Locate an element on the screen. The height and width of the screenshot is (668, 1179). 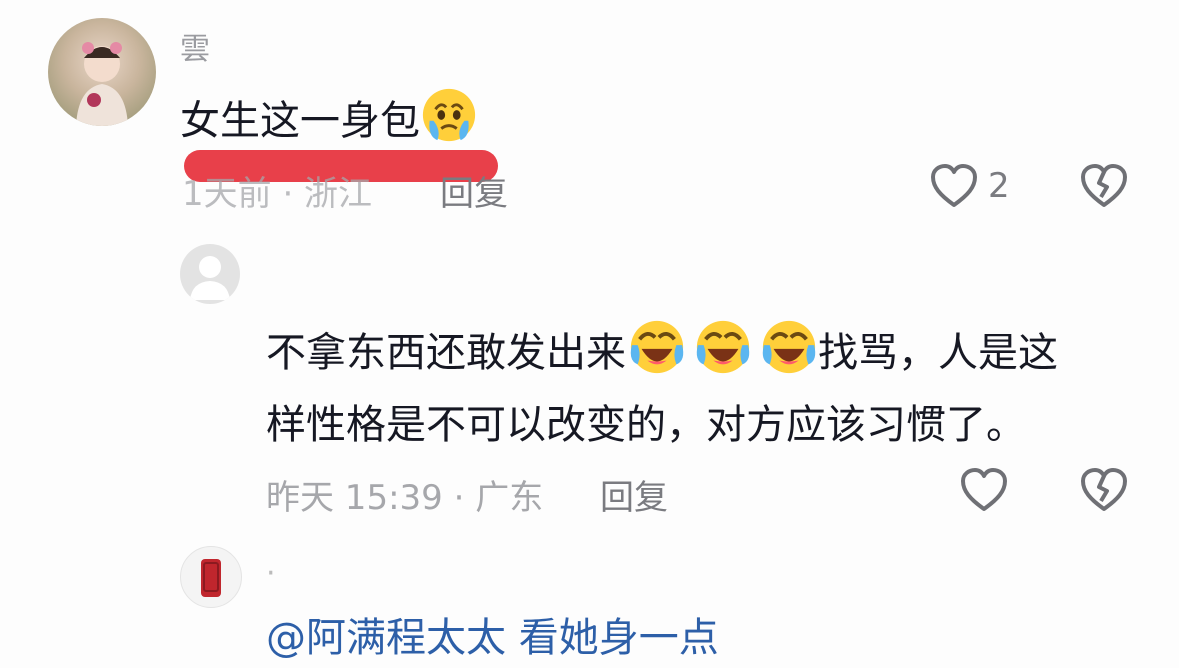
like-button: 2 is located at coordinates (970, 186).